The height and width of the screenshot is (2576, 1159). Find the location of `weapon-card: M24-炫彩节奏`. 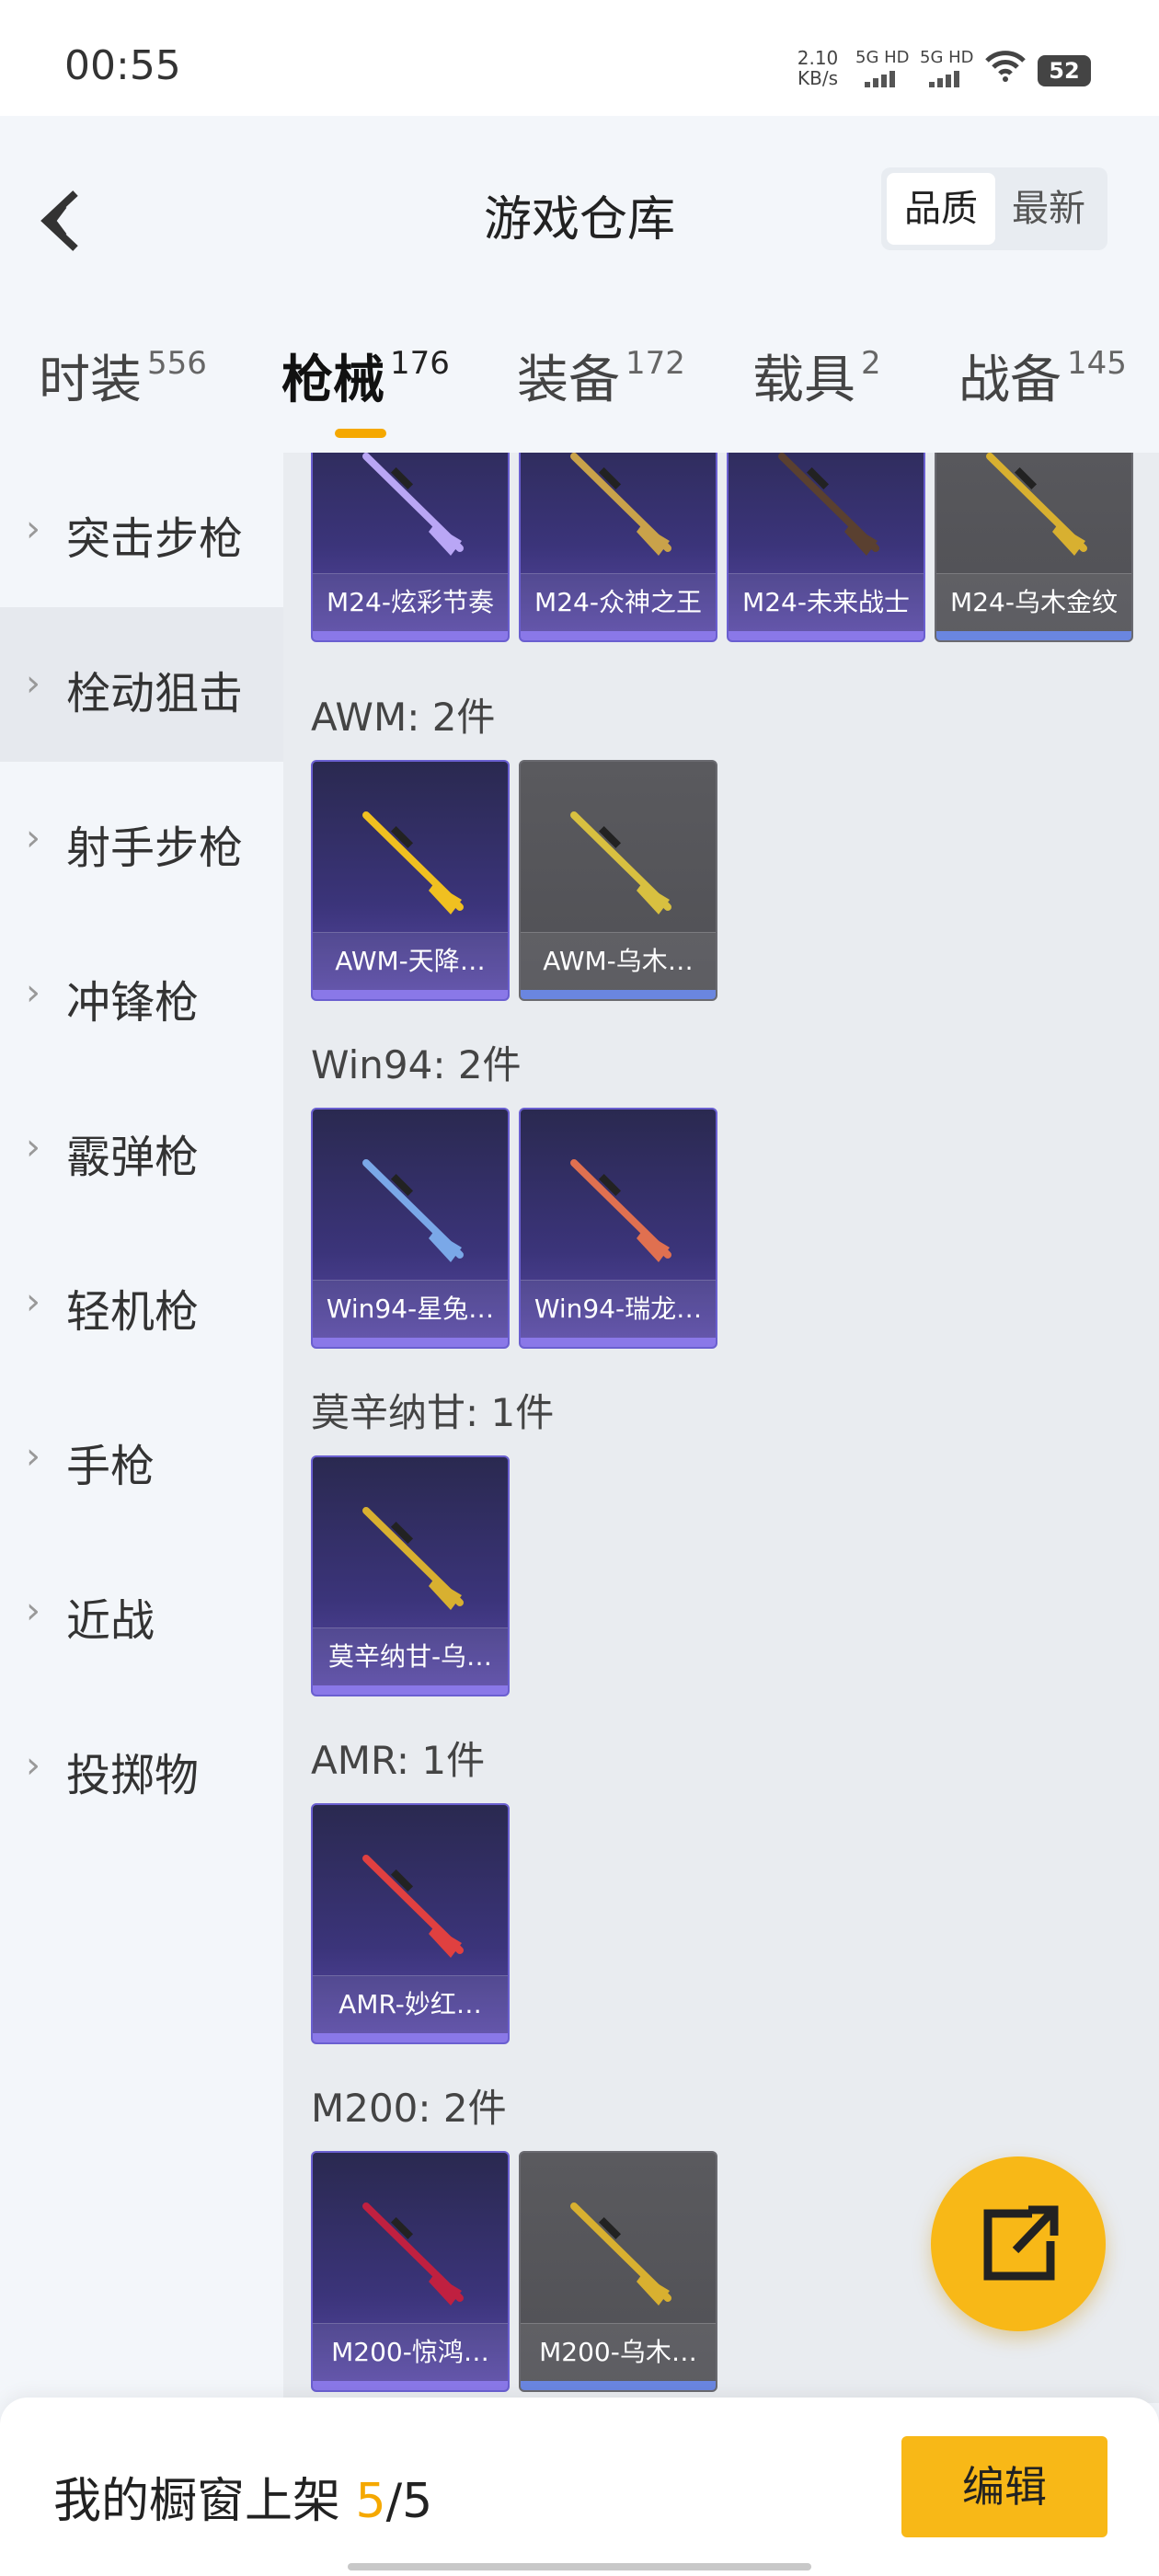

weapon-card: M24-炫彩节奏 is located at coordinates (410, 547).